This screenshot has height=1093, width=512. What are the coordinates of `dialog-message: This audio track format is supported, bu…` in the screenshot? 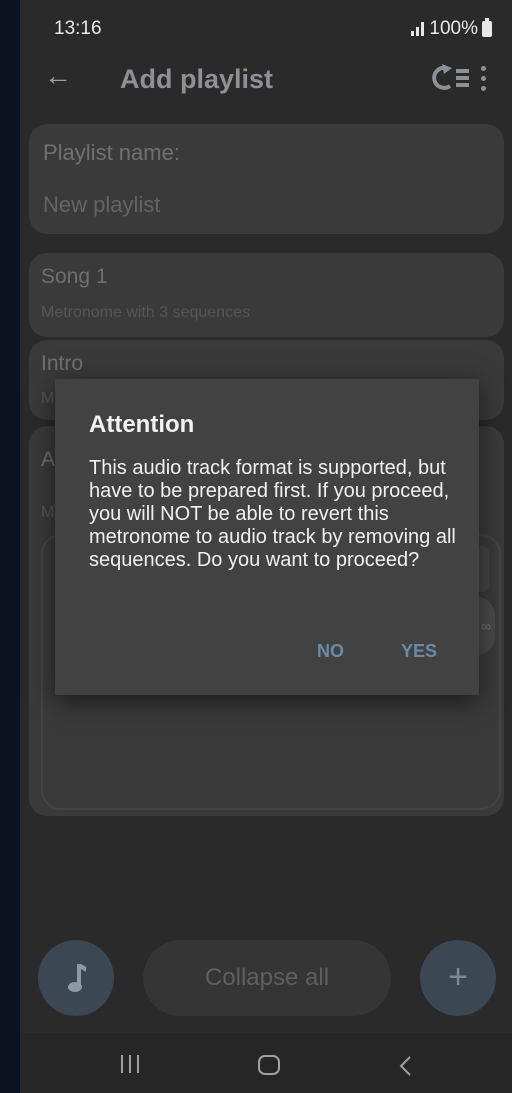 It's located at (272, 514).